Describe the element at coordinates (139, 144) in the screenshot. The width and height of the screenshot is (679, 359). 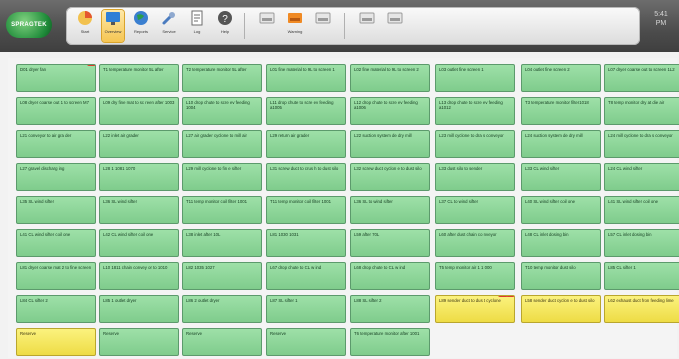
I see `sensor-tile: L22 inlet air grader` at that location.